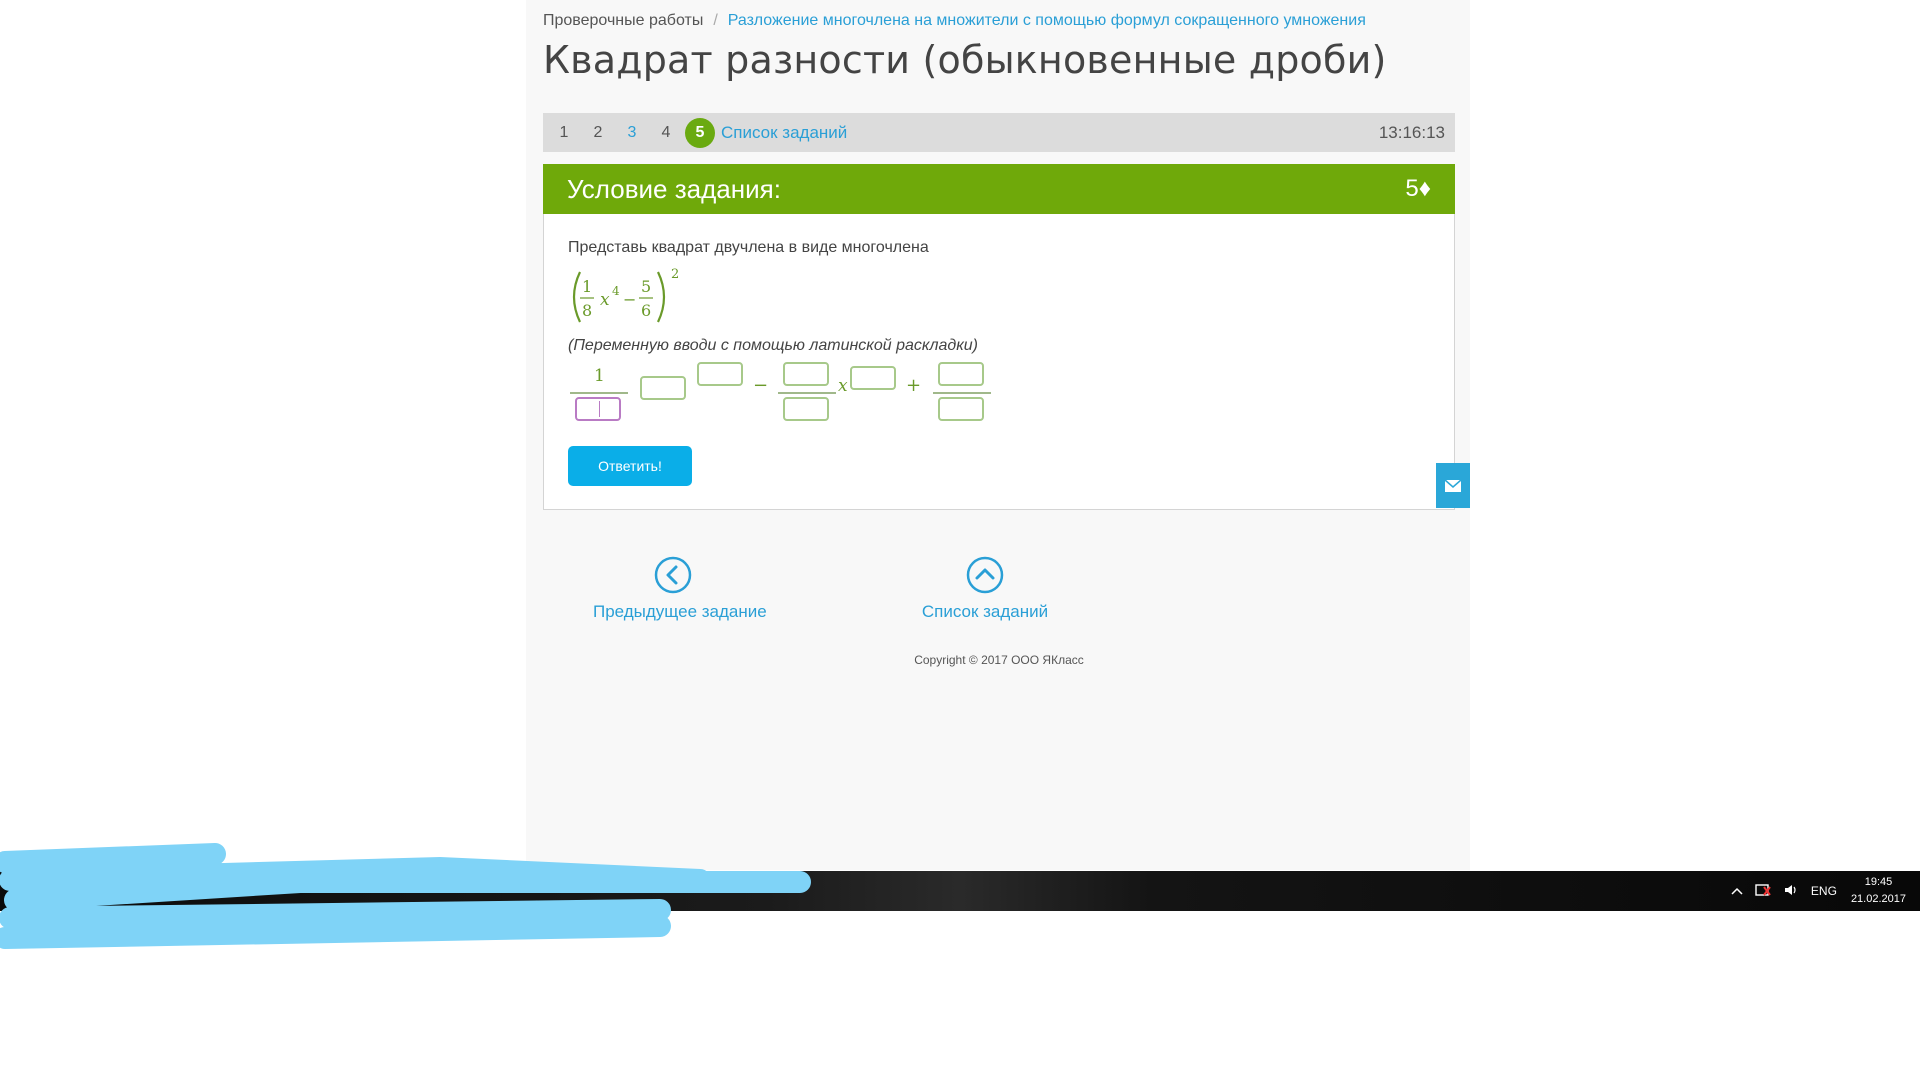 This screenshot has width=1920, height=1080. Describe the element at coordinates (663, 388) in the screenshot. I see `answer-term1-variable-input` at that location.